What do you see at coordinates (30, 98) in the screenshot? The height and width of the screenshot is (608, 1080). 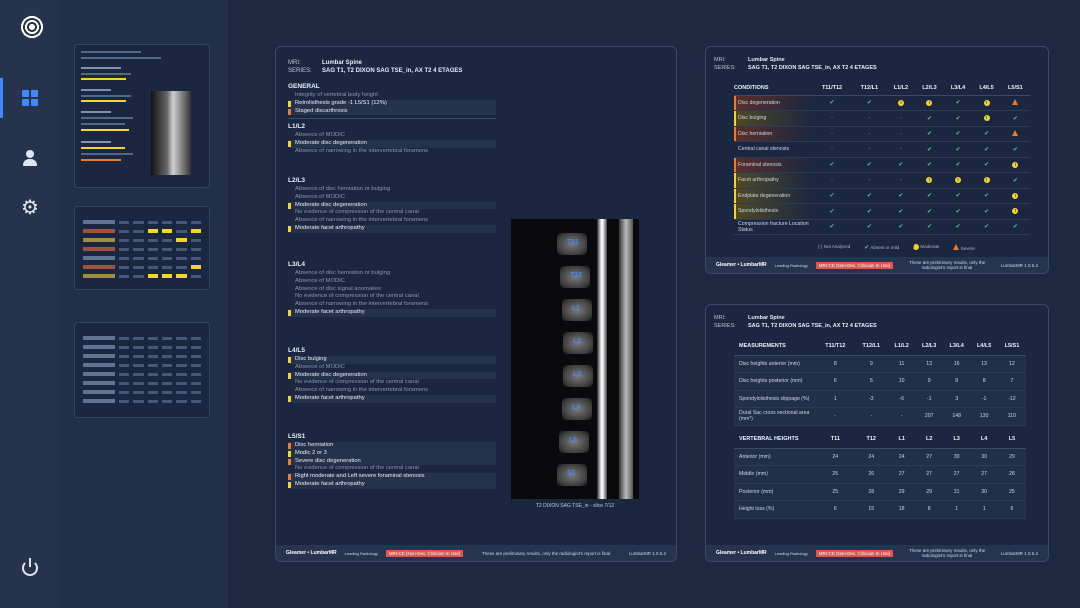 I see `dashboard-button` at bounding box center [30, 98].